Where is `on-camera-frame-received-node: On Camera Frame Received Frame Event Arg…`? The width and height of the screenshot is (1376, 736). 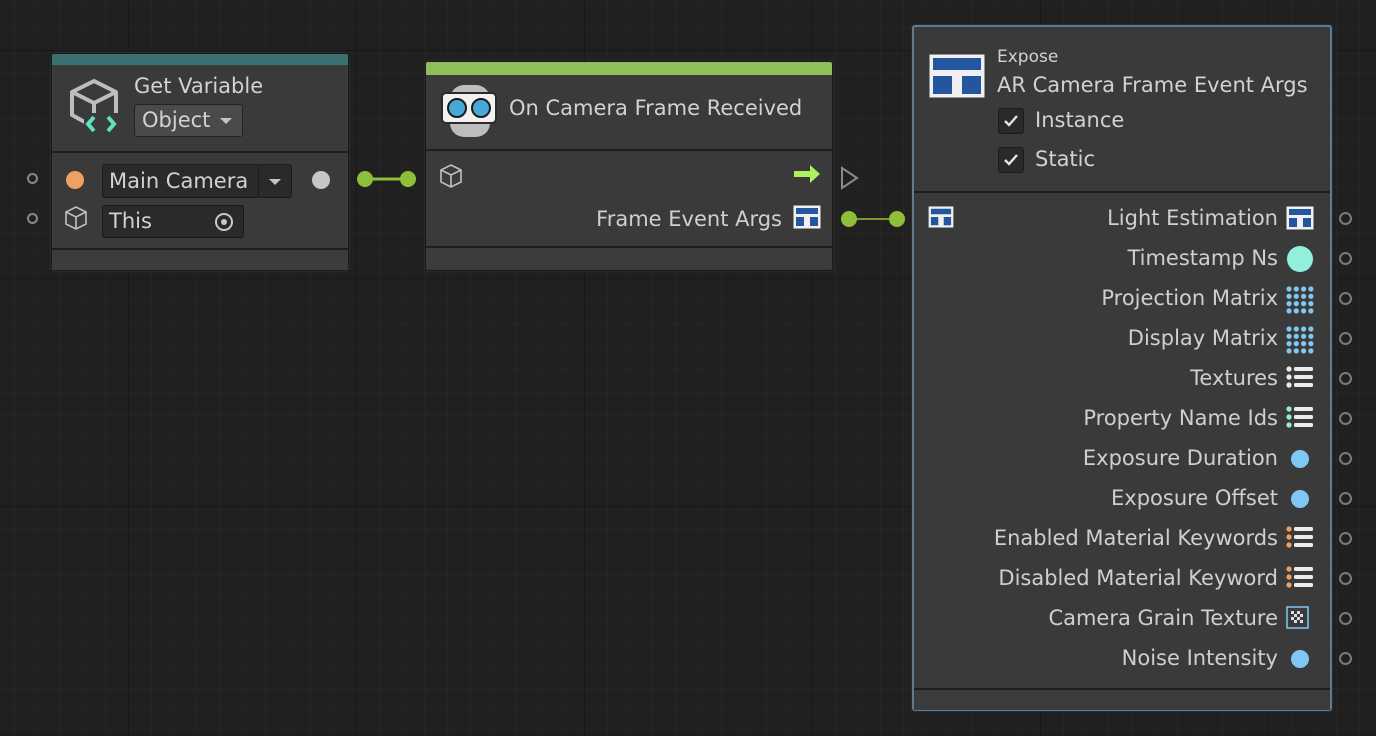 on-camera-frame-received-node: On Camera Frame Received Frame Event Arg… is located at coordinates (629, 166).